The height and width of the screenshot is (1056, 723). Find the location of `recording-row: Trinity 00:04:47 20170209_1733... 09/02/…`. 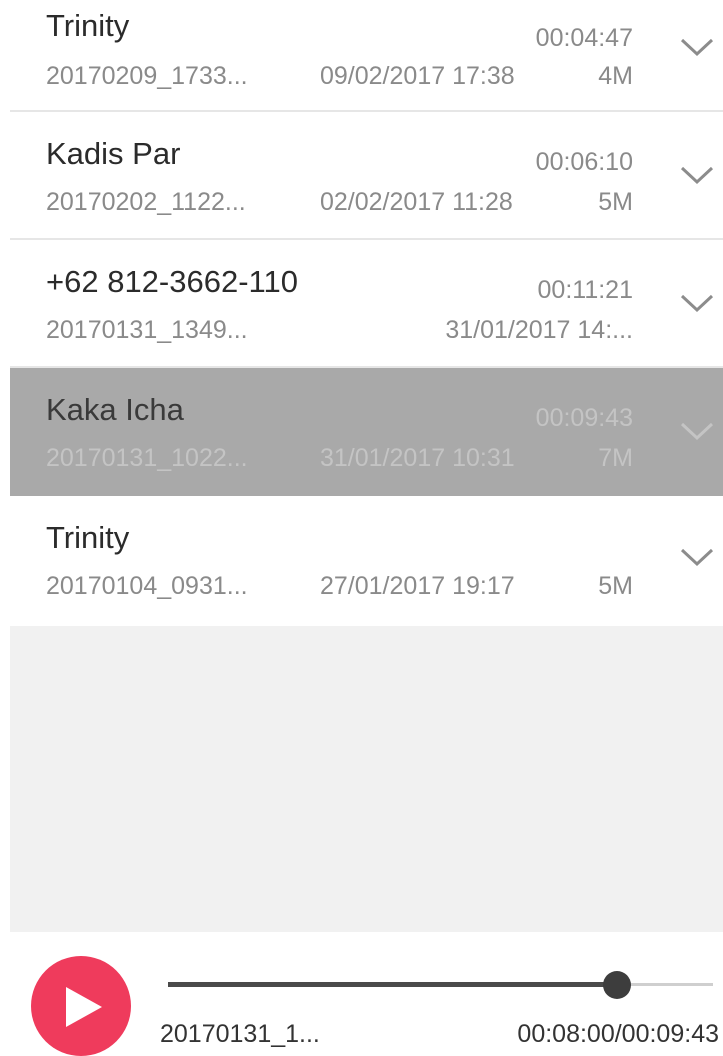

recording-row: Trinity 00:04:47 20170209_1733... 09/02/… is located at coordinates (366, 56).